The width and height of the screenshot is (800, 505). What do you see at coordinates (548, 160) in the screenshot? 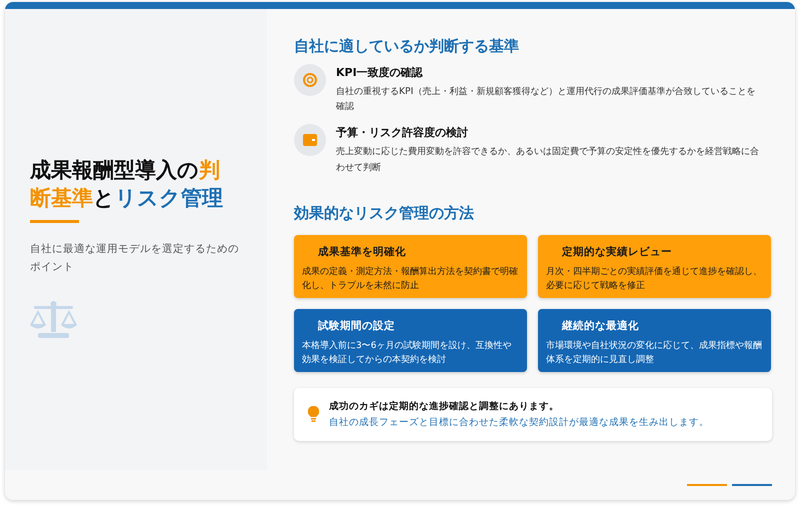
I see `criteria-text: 売上変動に応じた費用変動を許容できるか、あるいは固定費で予算の安定性を優先するかを経営戦略に合わせて判断` at bounding box center [548, 160].